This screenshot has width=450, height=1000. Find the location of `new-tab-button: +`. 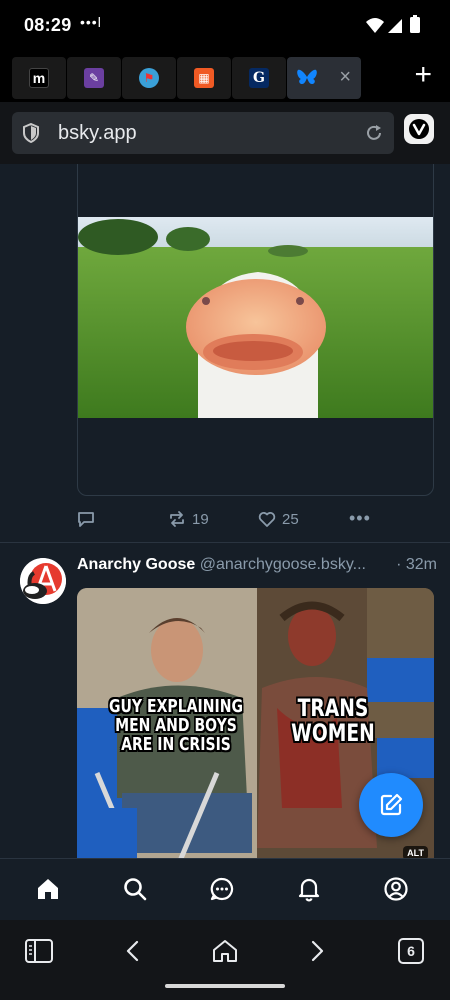

new-tab-button: + is located at coordinates (423, 75).